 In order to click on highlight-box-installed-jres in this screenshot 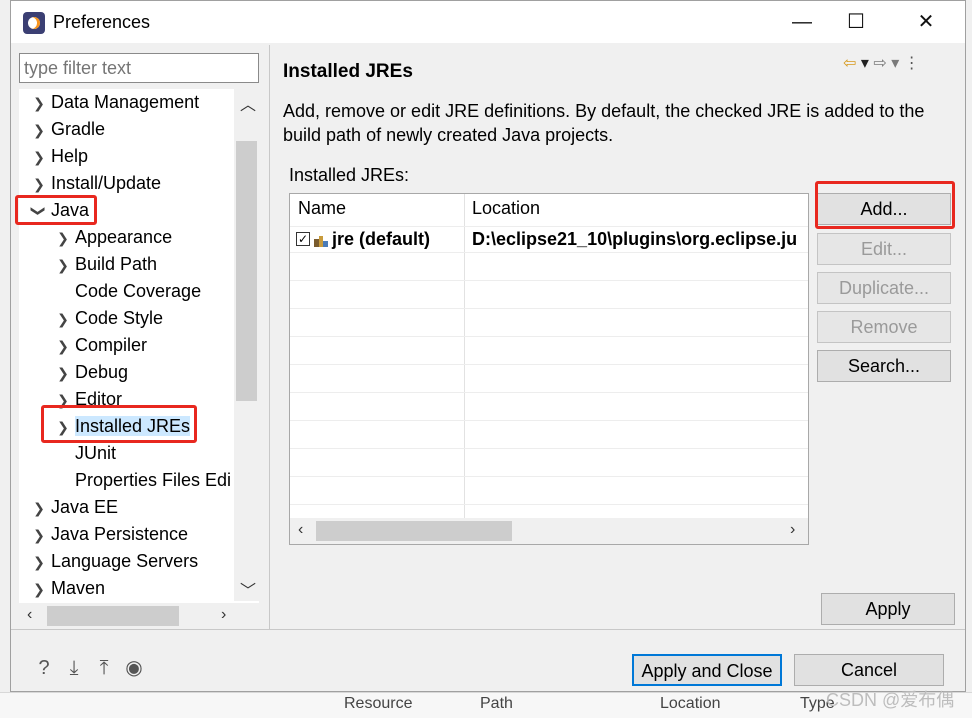, I will do `click(119, 424)`.